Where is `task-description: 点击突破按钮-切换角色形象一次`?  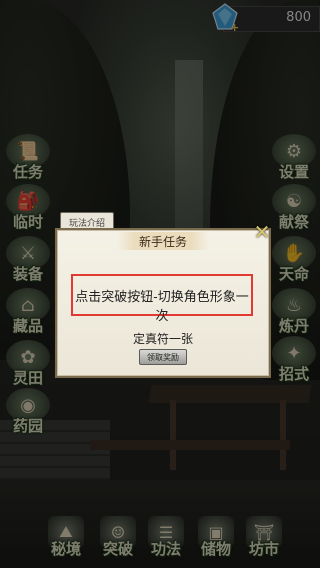 task-description: 点击突破按钮-切换角色形象一次 is located at coordinates (162, 307).